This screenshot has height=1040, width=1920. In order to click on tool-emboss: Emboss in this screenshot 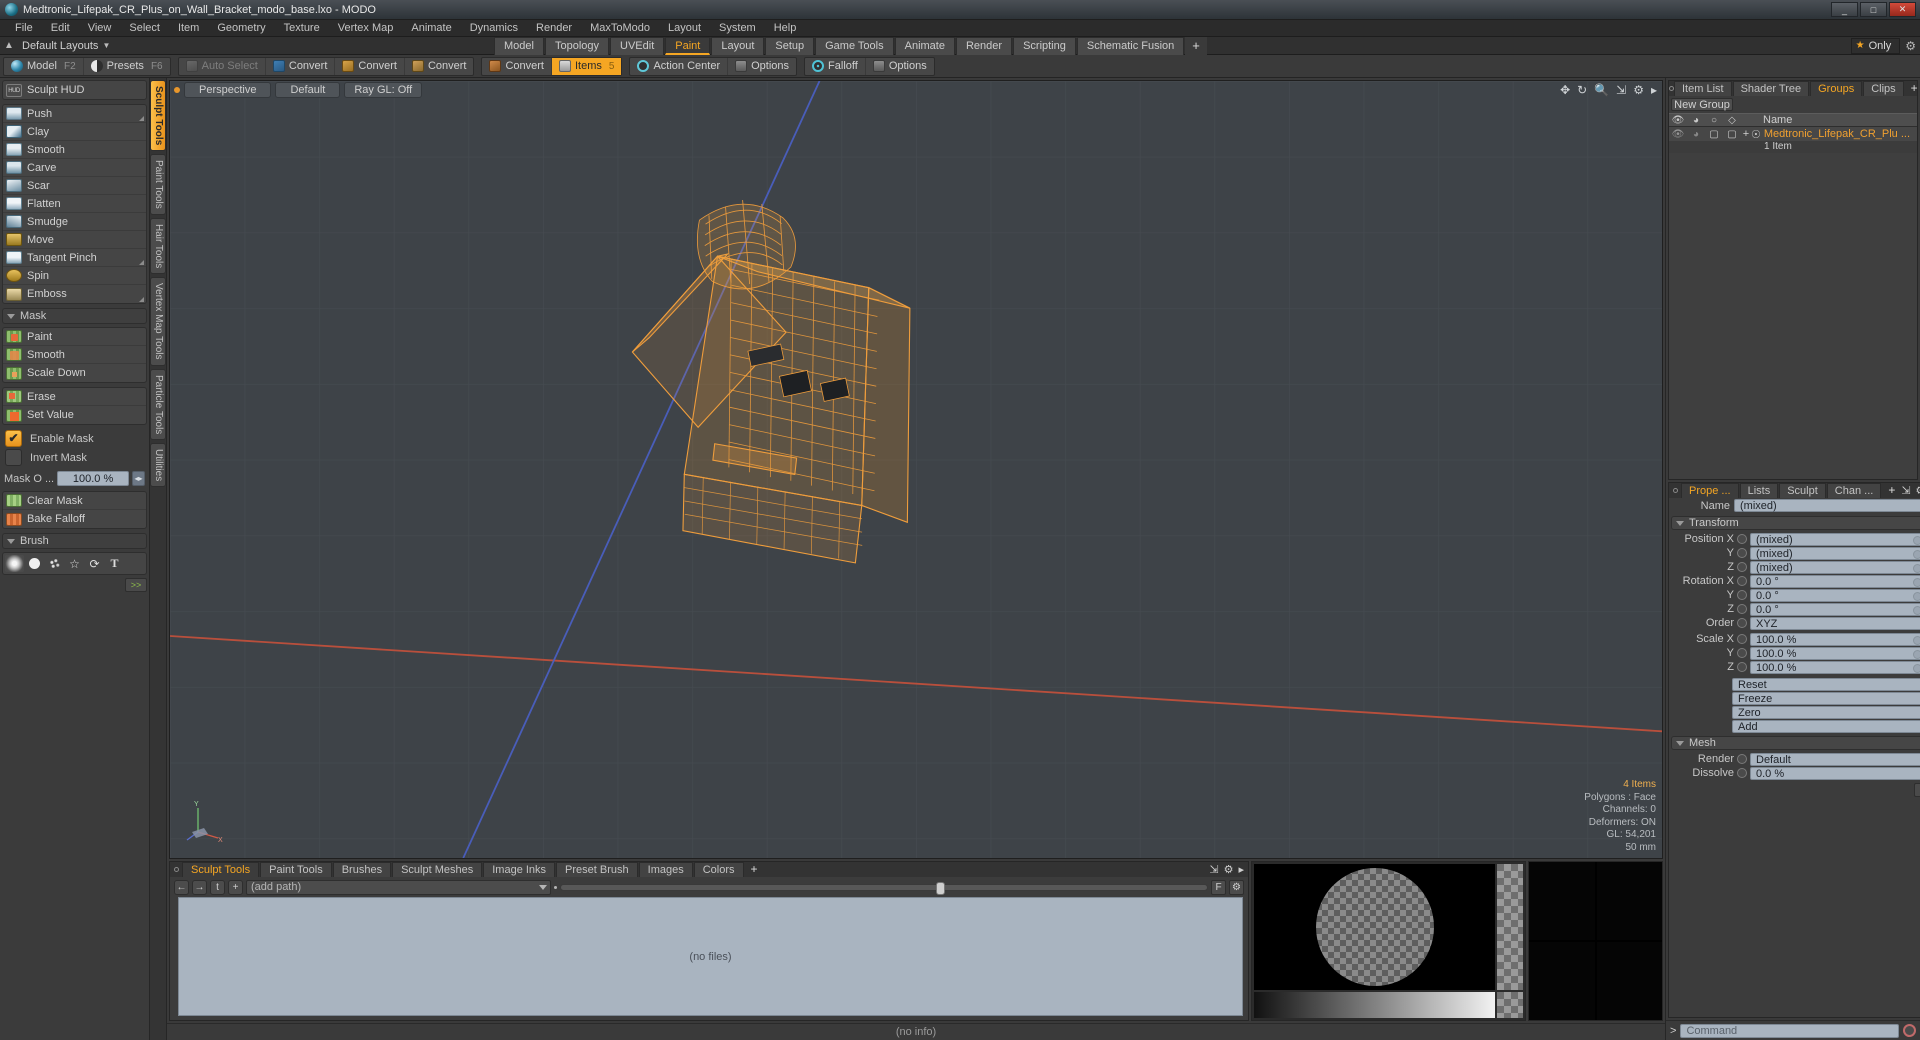, I will do `click(74, 294)`.